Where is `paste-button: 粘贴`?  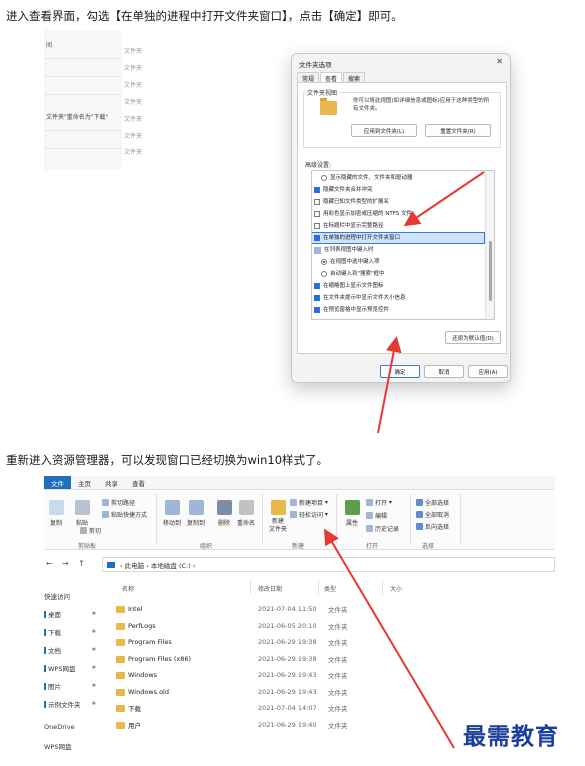 paste-button: 粘贴 is located at coordinates (82, 513).